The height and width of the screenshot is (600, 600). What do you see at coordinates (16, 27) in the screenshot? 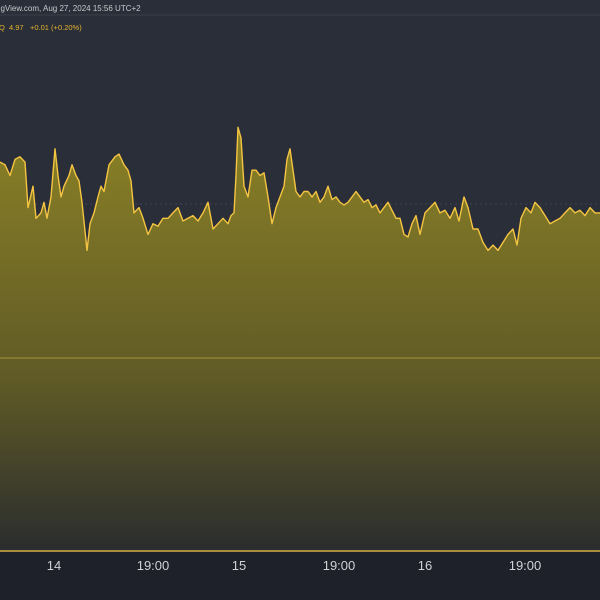
I see `last-price: 4.97` at bounding box center [16, 27].